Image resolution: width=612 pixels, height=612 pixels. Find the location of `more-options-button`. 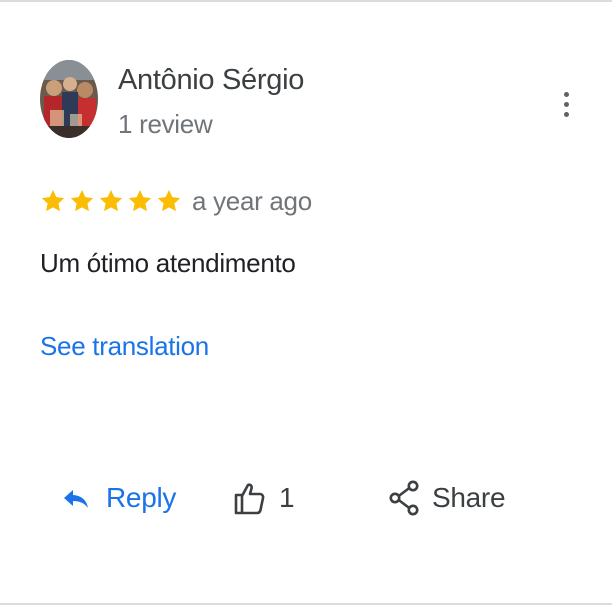

more-options-button is located at coordinates (566, 104).